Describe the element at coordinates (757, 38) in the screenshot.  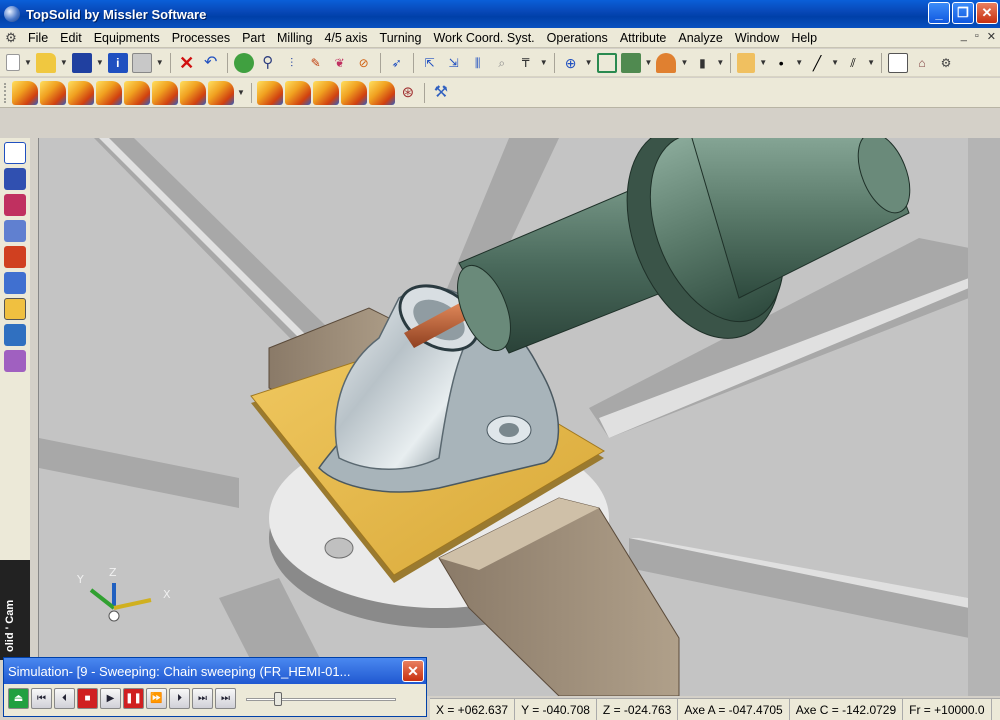
I see `menu-window: Window` at that location.